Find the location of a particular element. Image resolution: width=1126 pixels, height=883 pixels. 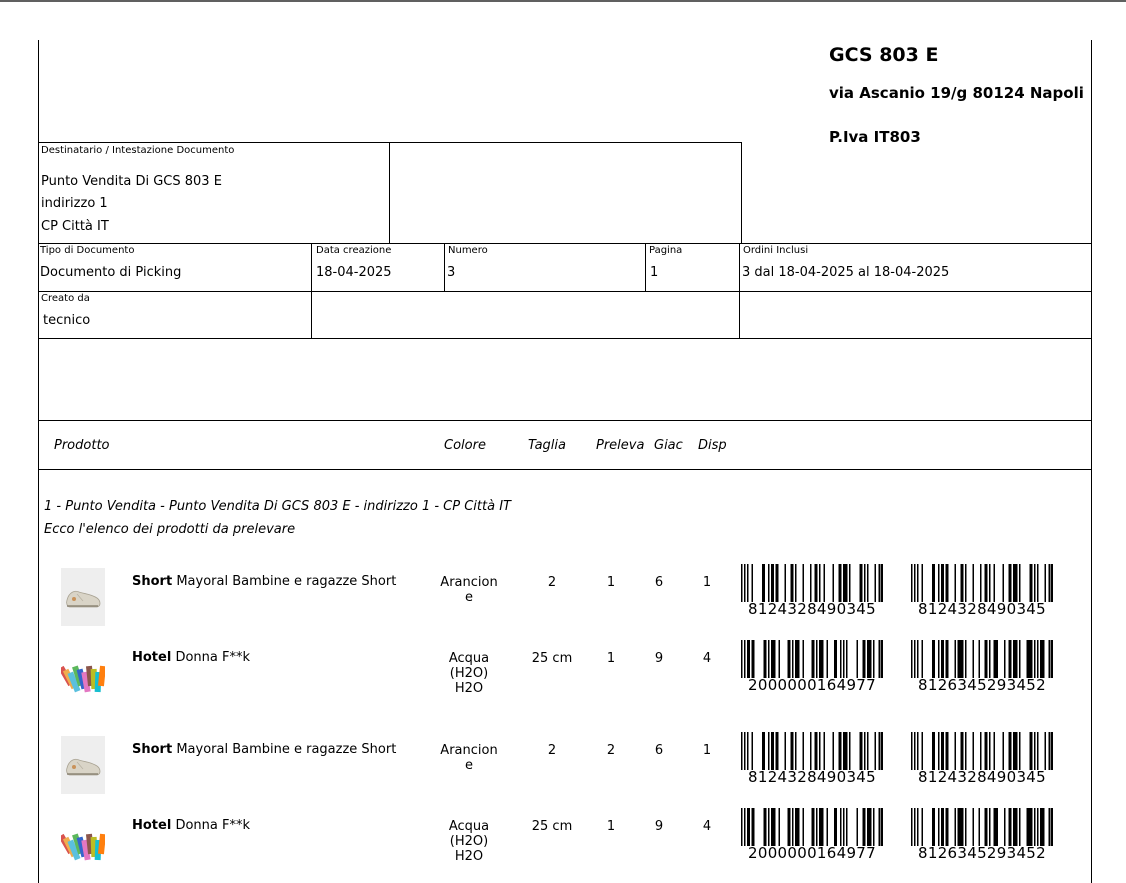

table-header-top-line is located at coordinates (565, 420).